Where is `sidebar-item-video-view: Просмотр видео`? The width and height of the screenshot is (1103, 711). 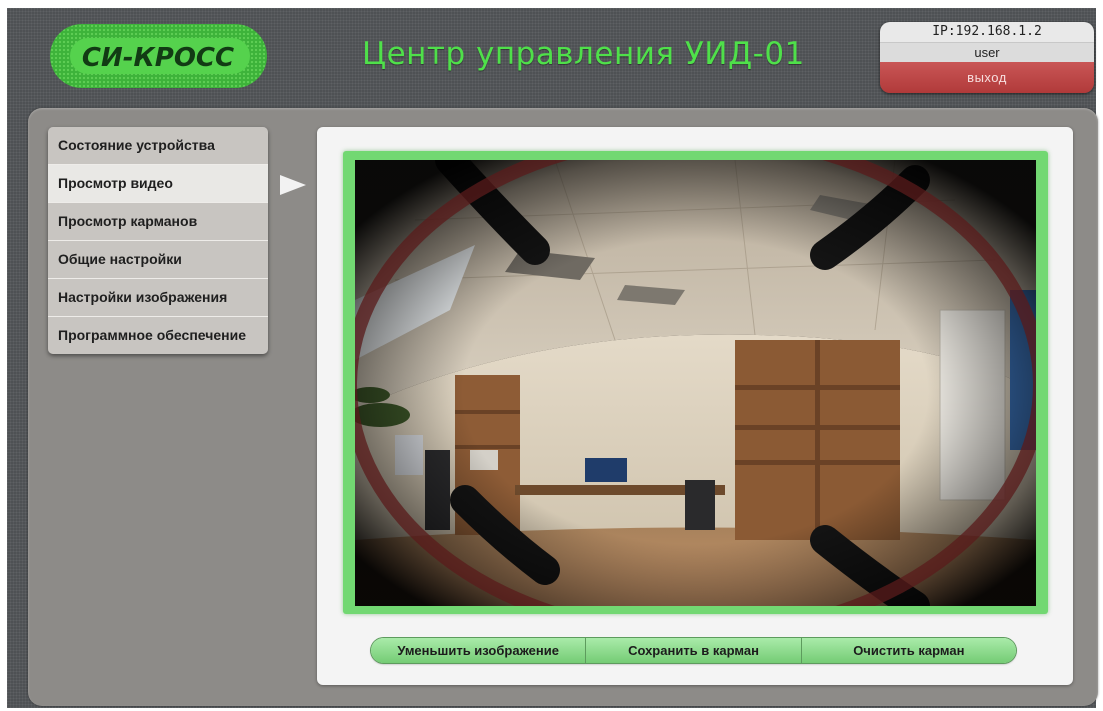 sidebar-item-video-view: Просмотр видео is located at coordinates (158, 184).